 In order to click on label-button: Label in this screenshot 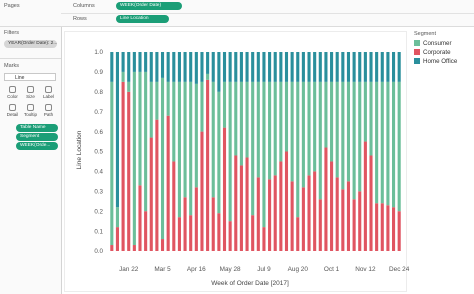, I will do `click(48, 93)`.